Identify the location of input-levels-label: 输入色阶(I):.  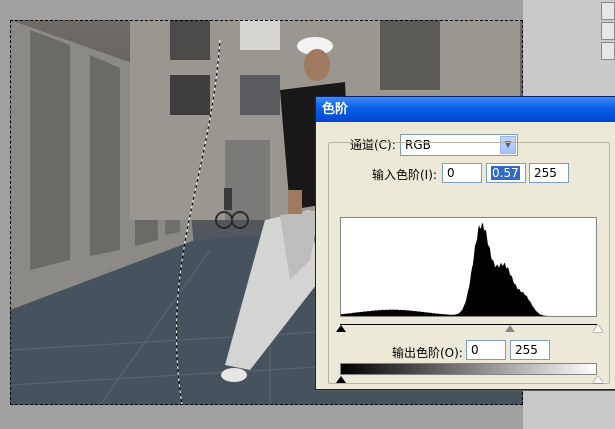
(404, 175).